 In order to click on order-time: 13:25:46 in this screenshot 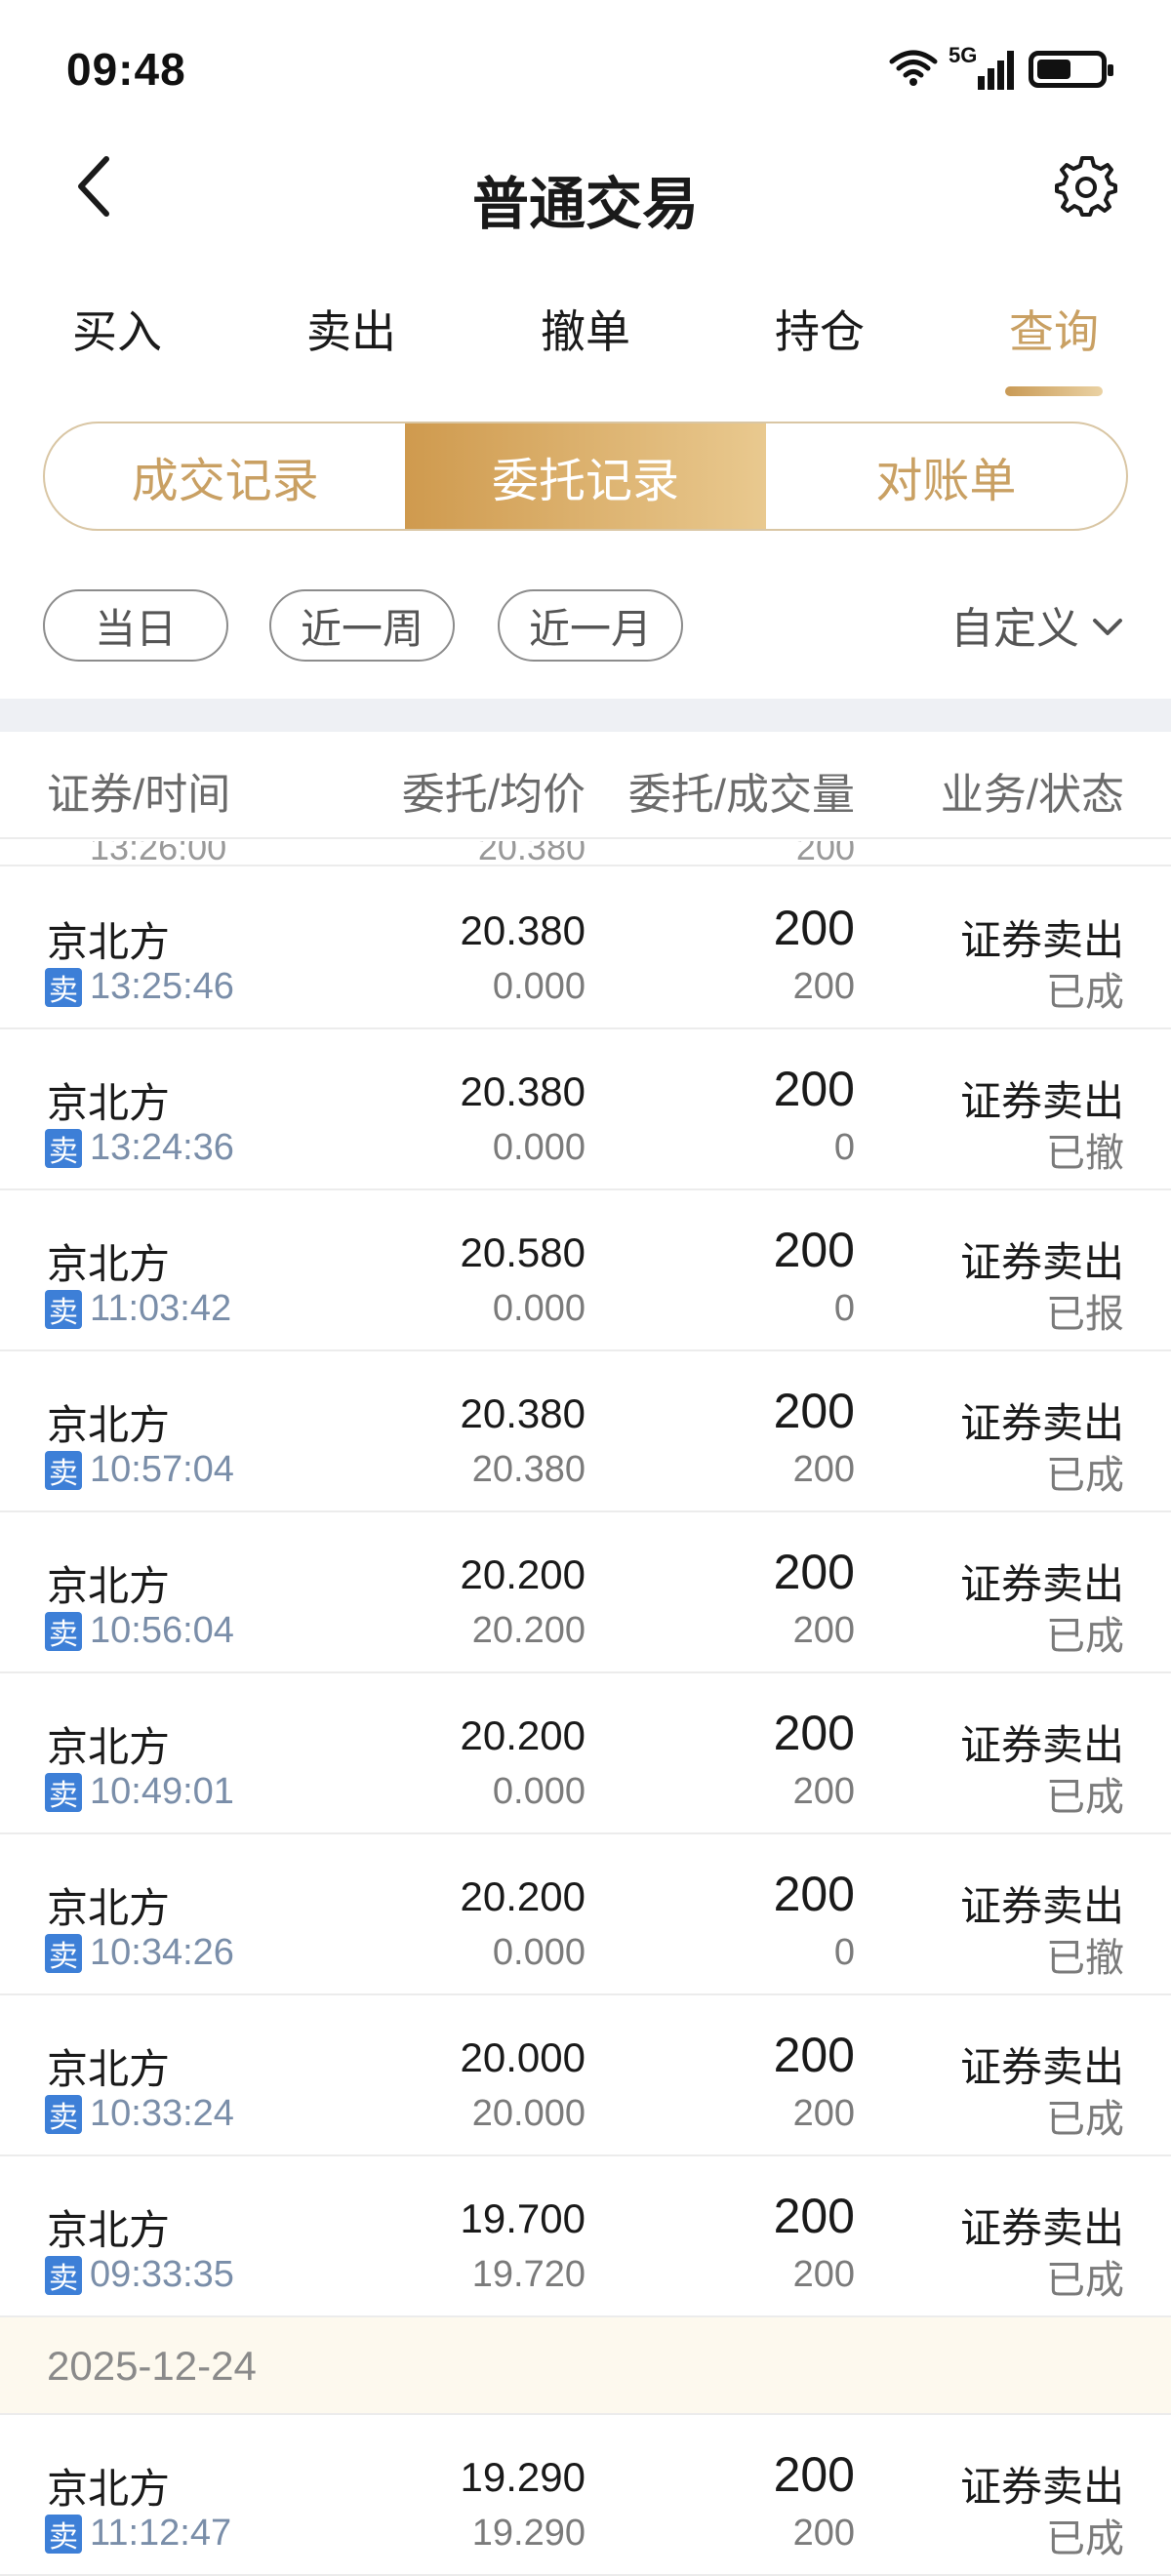, I will do `click(162, 986)`.